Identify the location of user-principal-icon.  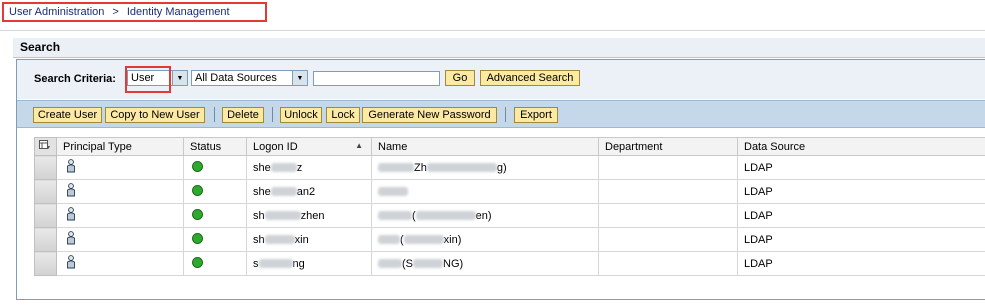
(71, 214).